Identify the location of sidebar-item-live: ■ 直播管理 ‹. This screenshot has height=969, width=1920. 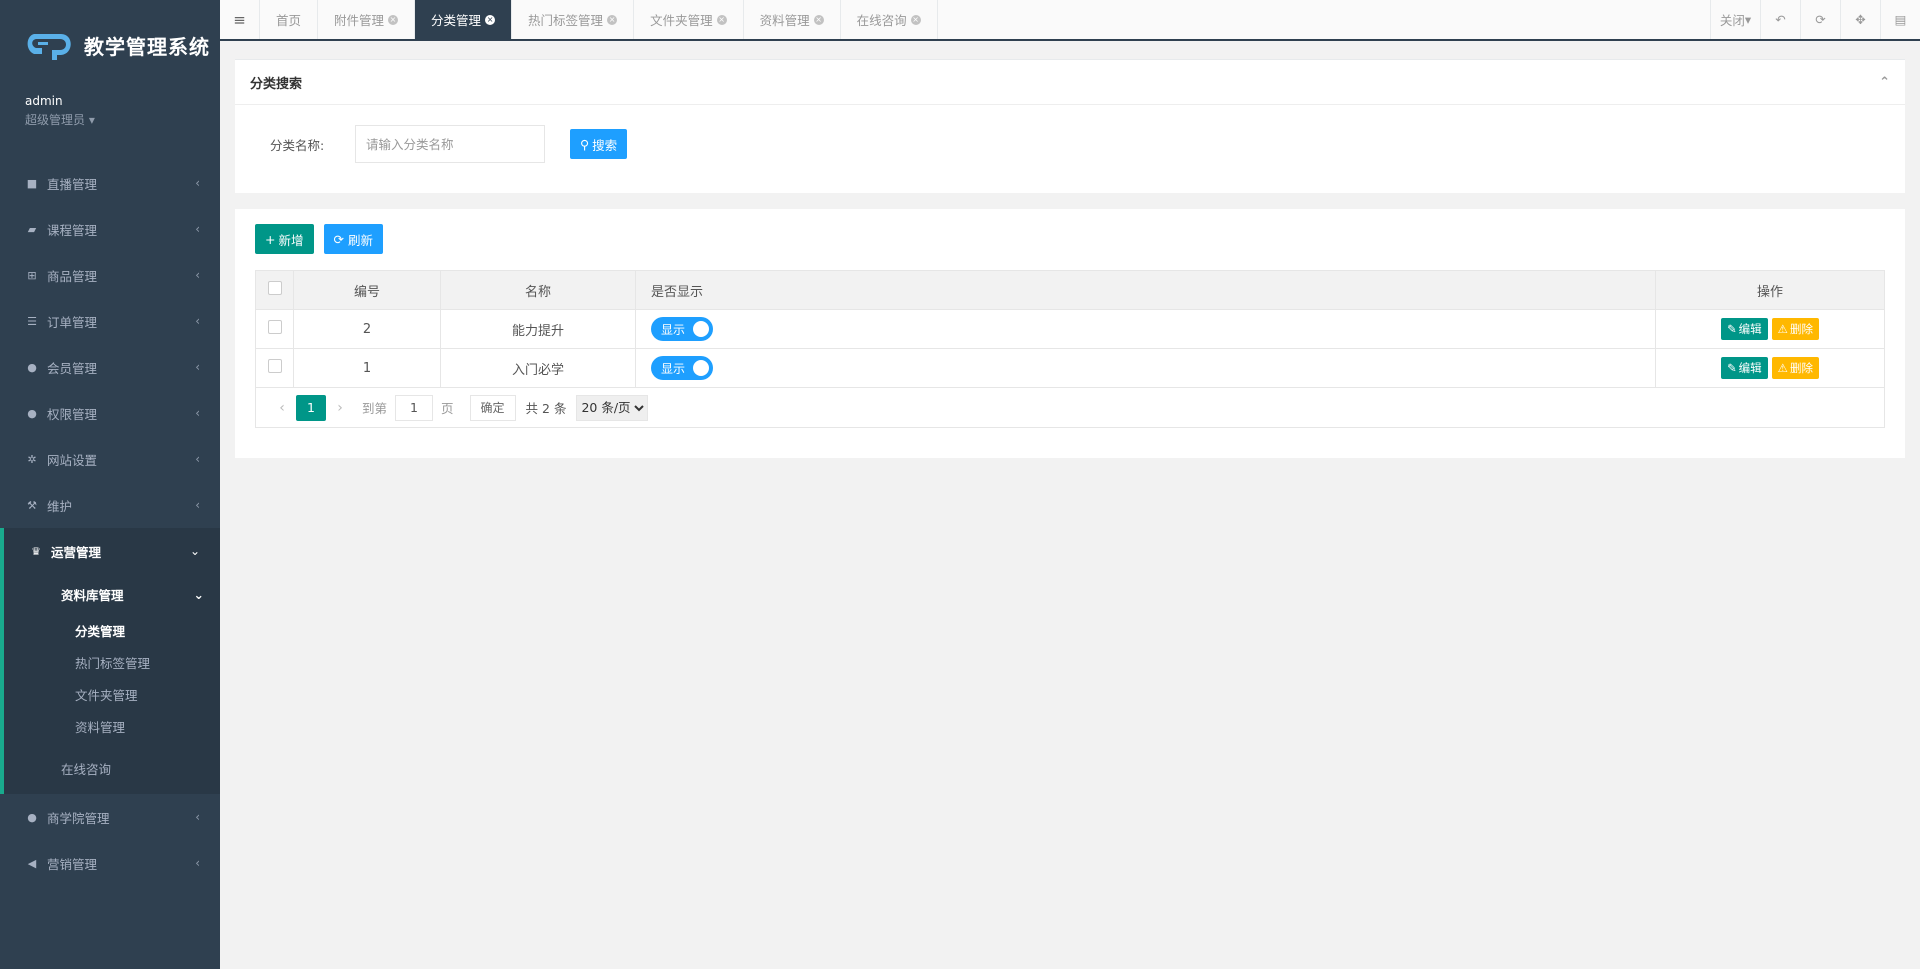
(110, 183).